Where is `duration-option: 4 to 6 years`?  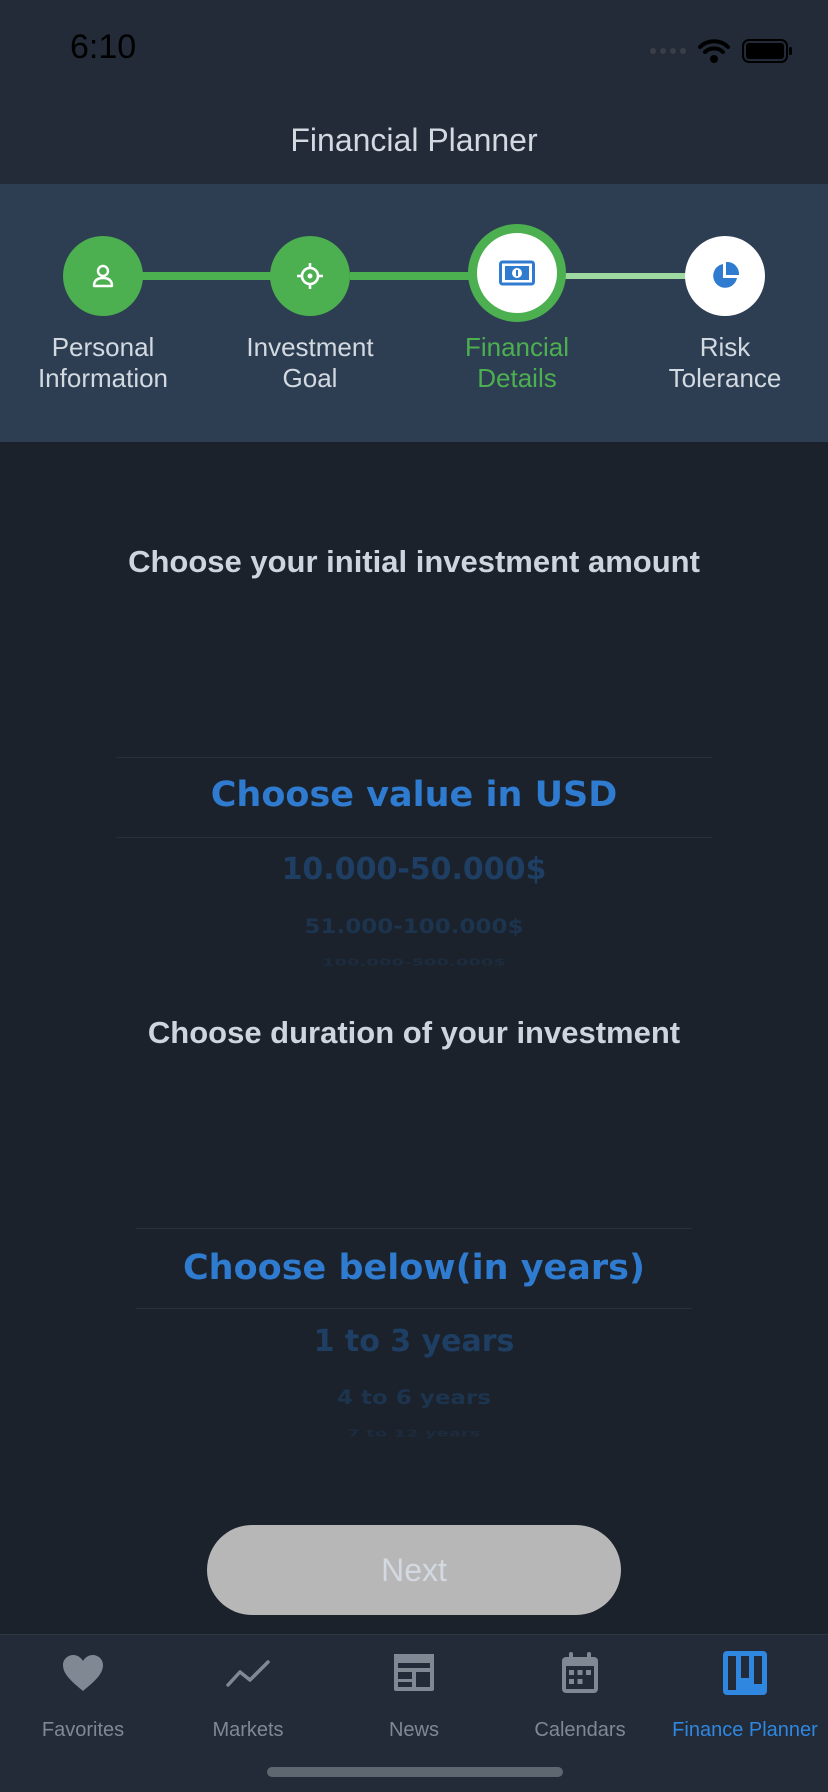
duration-option: 4 to 6 years is located at coordinates (414, 1398).